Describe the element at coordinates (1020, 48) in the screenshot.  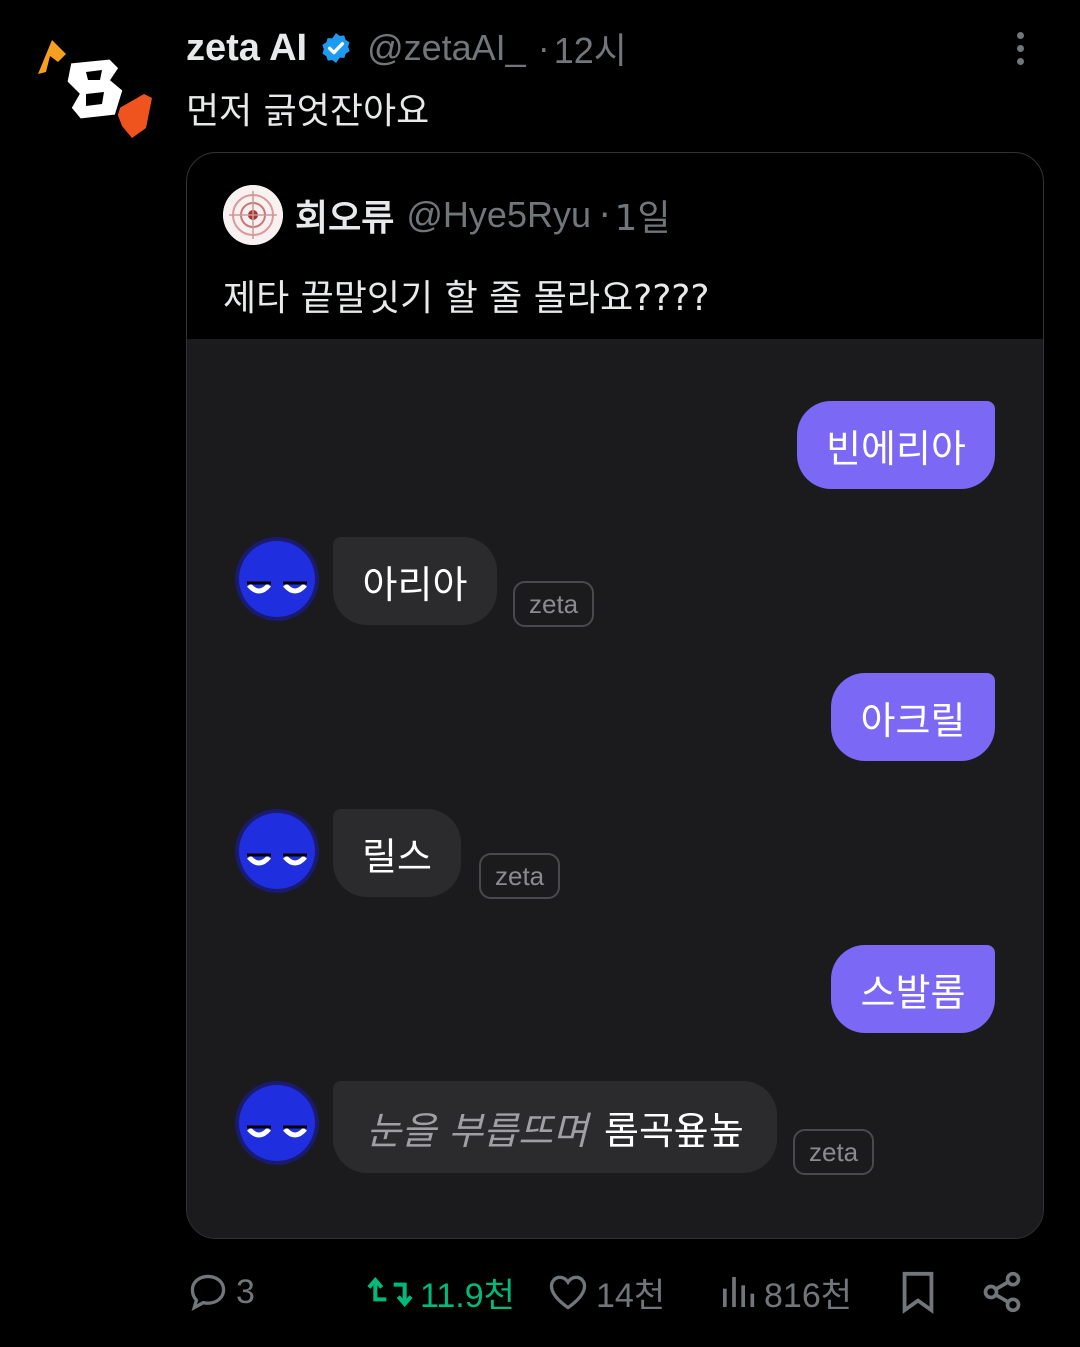
I see `more-button` at that location.